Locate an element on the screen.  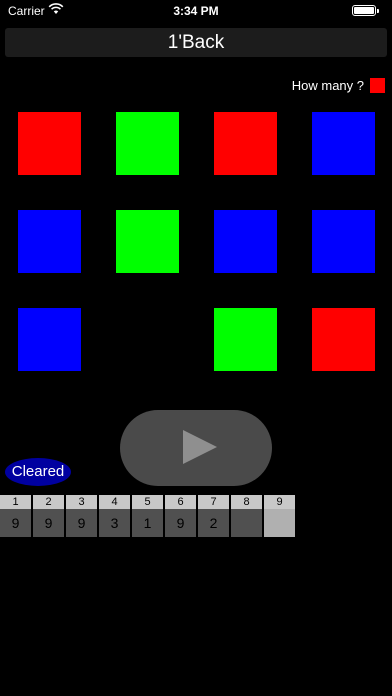
score-header: 6 is located at coordinates (181, 502).